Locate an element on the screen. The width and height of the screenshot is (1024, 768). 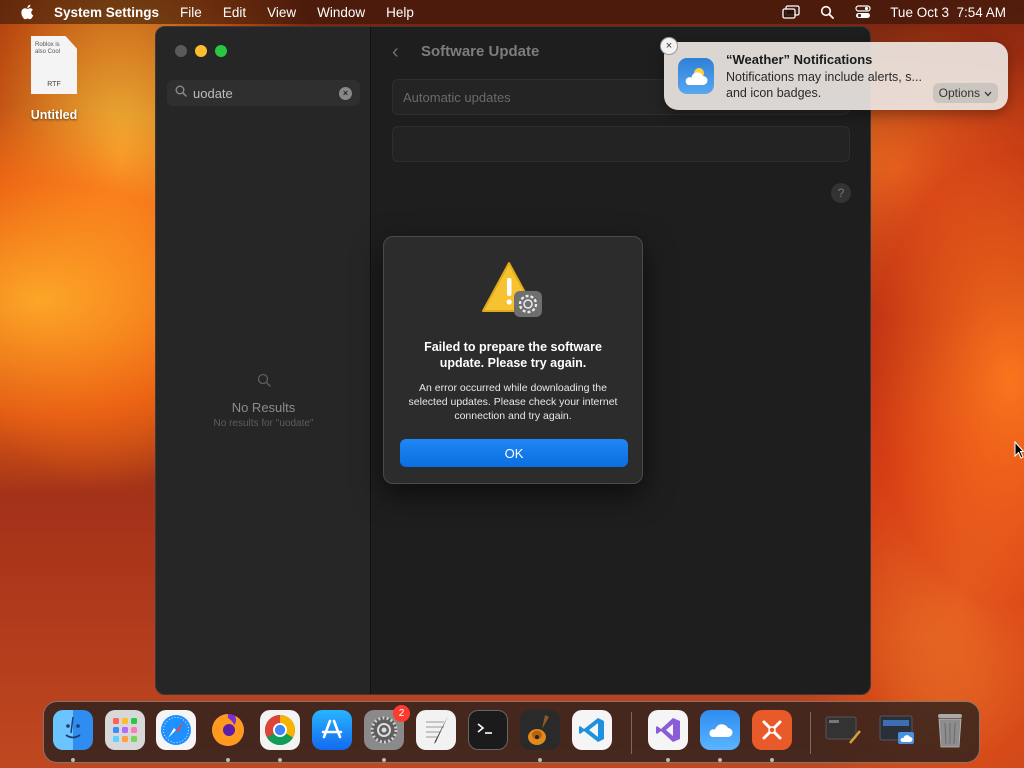
update-status-row is located at coordinates (621, 144).